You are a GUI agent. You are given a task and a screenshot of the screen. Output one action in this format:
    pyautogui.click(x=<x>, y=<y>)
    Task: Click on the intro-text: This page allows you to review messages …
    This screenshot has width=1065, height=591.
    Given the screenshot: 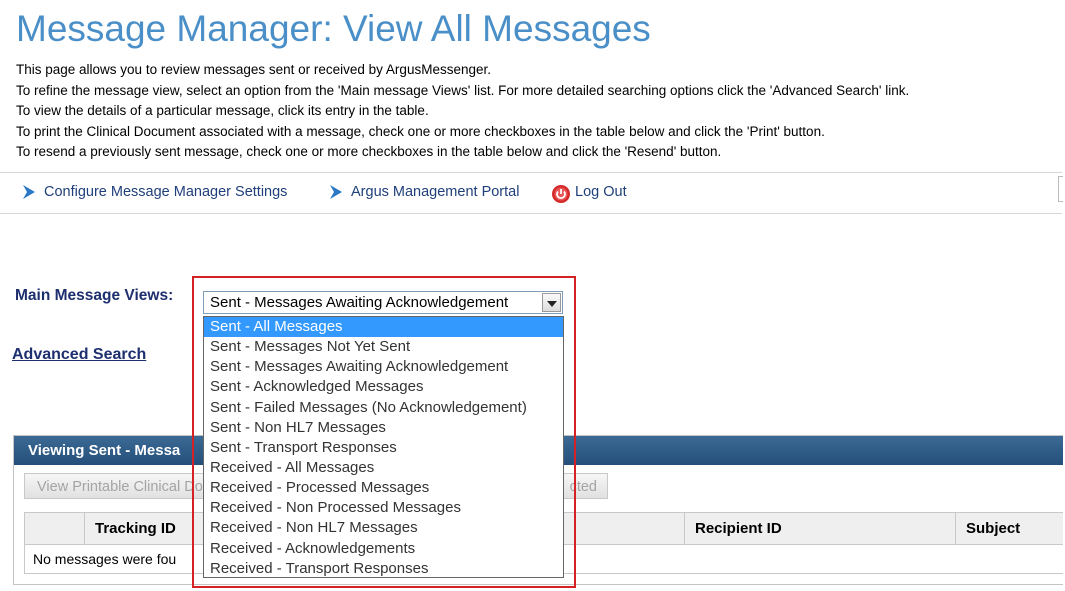 What is the action you would take?
    pyautogui.click(x=462, y=111)
    